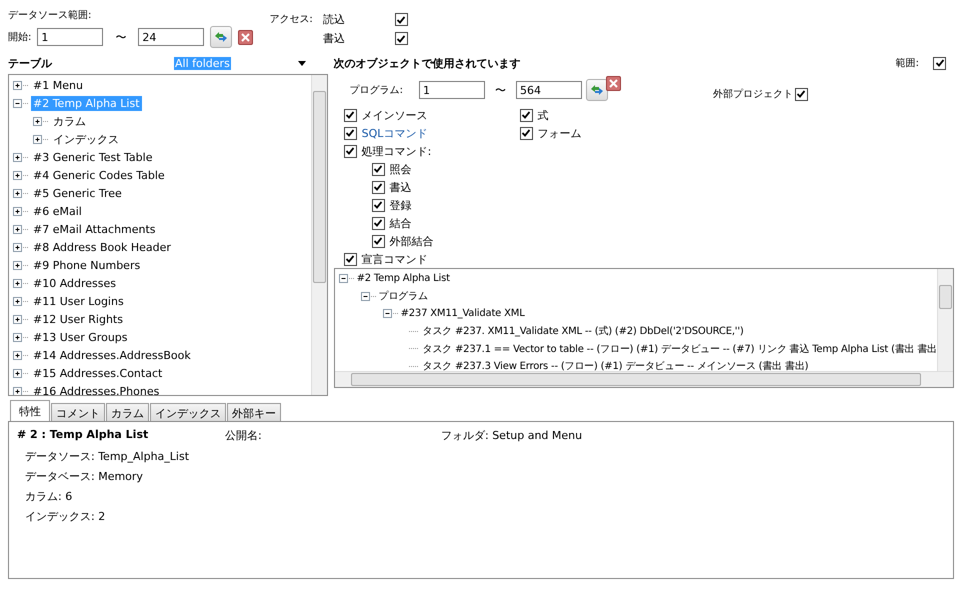 This screenshot has height=591, width=963. Describe the element at coordinates (401, 205) in the screenshot. I see `option-label: 登録` at that location.